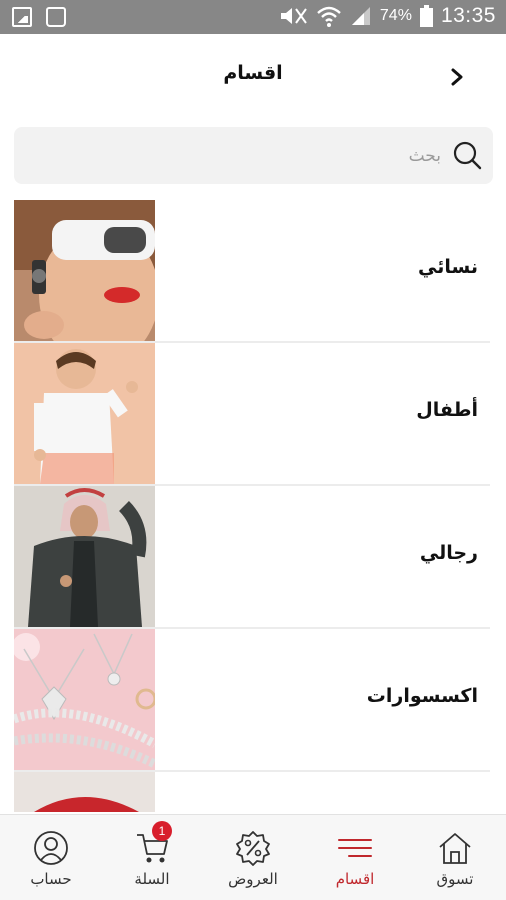 The height and width of the screenshot is (900, 506). What do you see at coordinates (253, 879) in the screenshot?
I see `nav-label: العروض` at bounding box center [253, 879].